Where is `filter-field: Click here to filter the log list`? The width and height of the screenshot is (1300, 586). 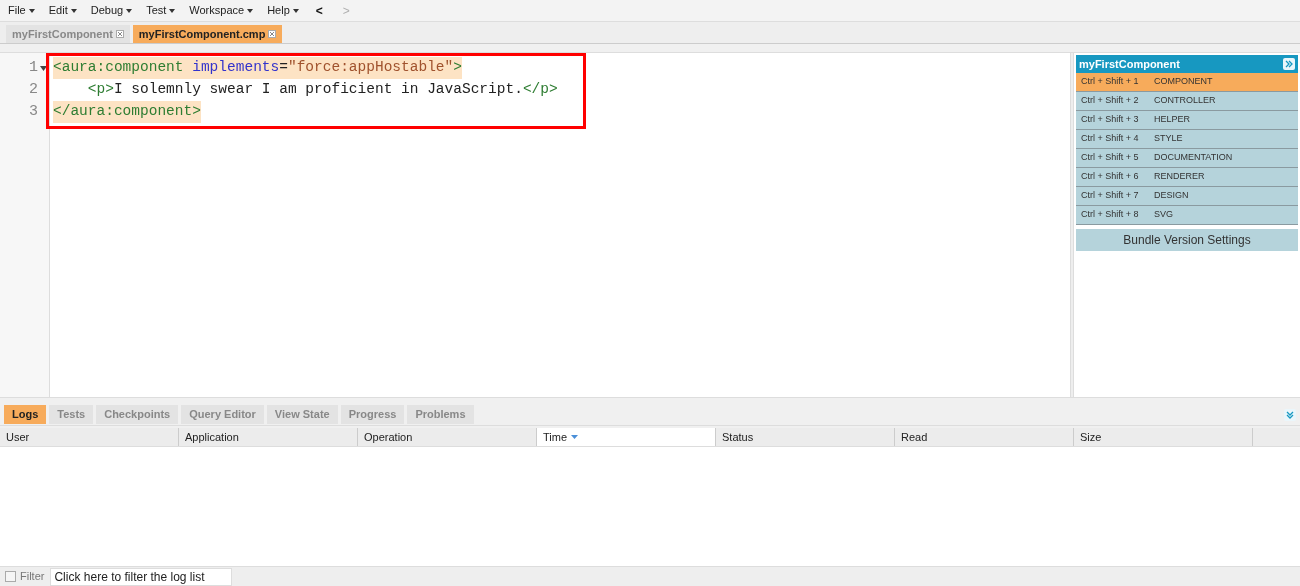
filter-field: Click here to filter the log list is located at coordinates (141, 576).